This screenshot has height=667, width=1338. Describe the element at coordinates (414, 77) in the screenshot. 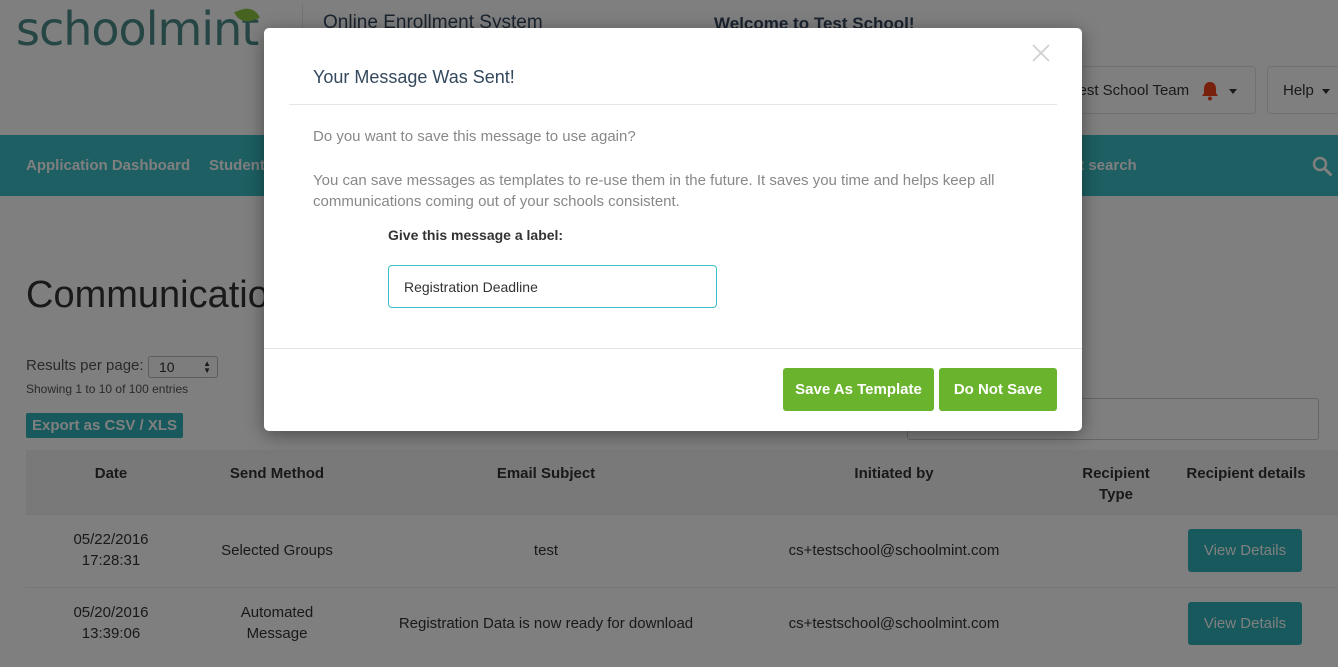

I see `modal-title: Your Message Was Sent!` at that location.